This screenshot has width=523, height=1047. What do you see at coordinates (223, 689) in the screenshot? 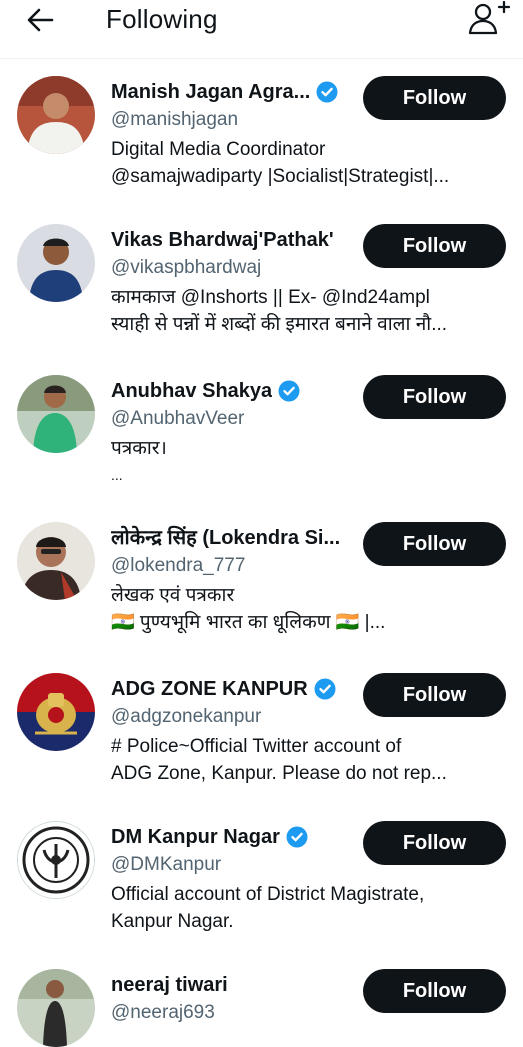
I see `user-name: ADG ZONE KANPUR` at bounding box center [223, 689].